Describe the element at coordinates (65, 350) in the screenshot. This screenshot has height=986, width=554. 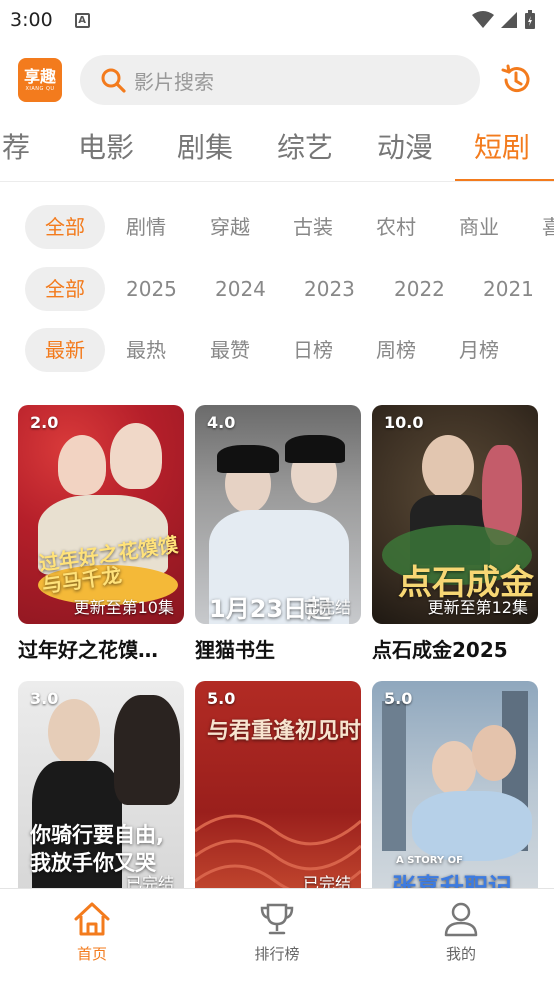
I see `sort-chip-latest: 最新` at that location.